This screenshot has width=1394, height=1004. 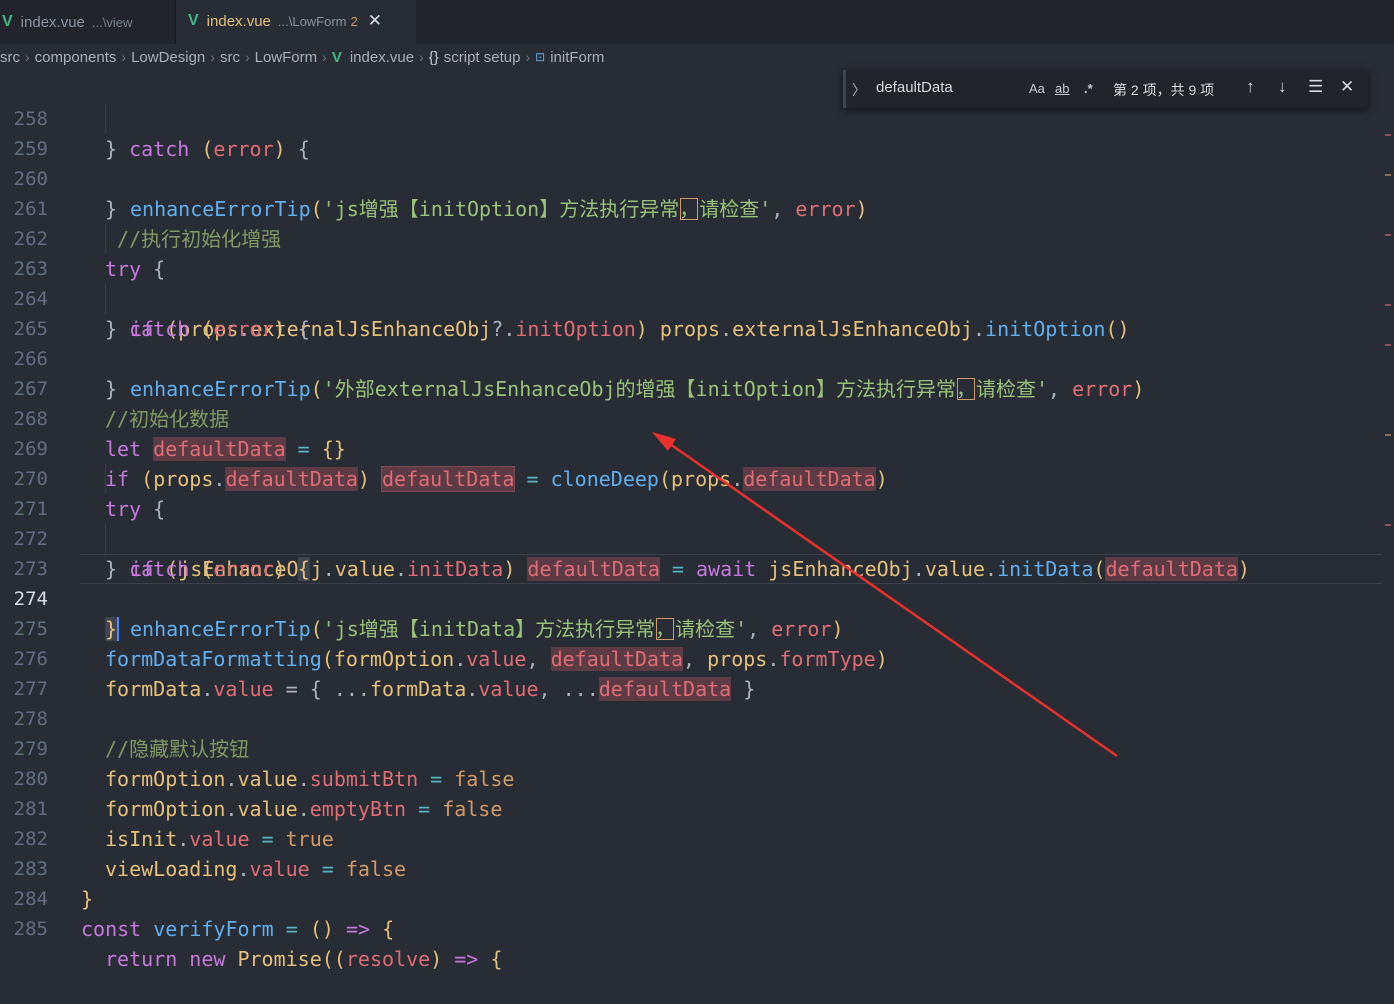 I want to click on arrow-down-icon: ↓, so click(x=1282, y=87).